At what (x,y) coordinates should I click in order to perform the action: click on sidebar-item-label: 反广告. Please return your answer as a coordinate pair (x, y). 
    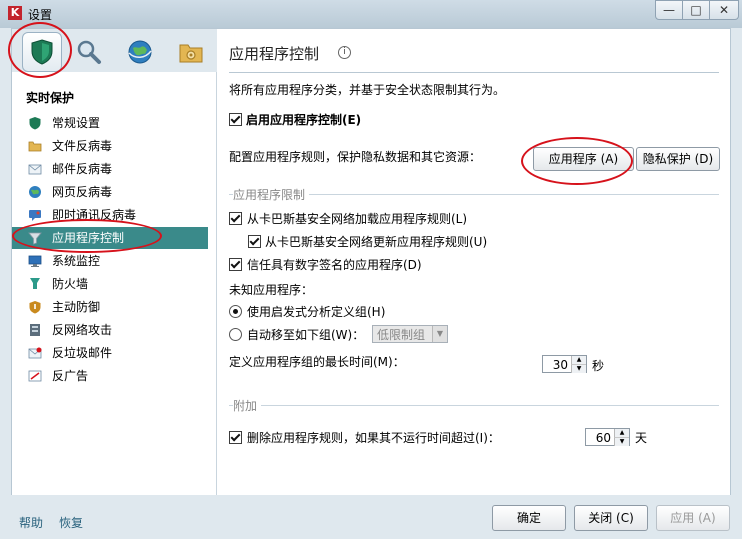
    Looking at the image, I should click on (70, 376).